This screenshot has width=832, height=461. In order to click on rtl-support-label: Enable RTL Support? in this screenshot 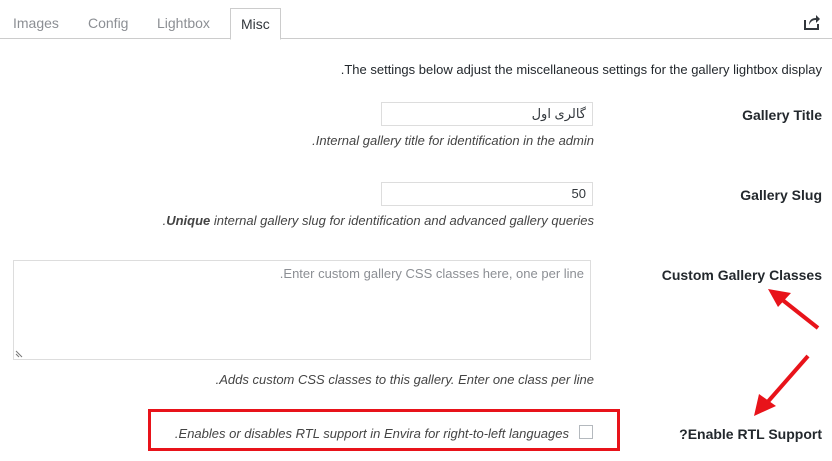, I will do `click(750, 434)`.